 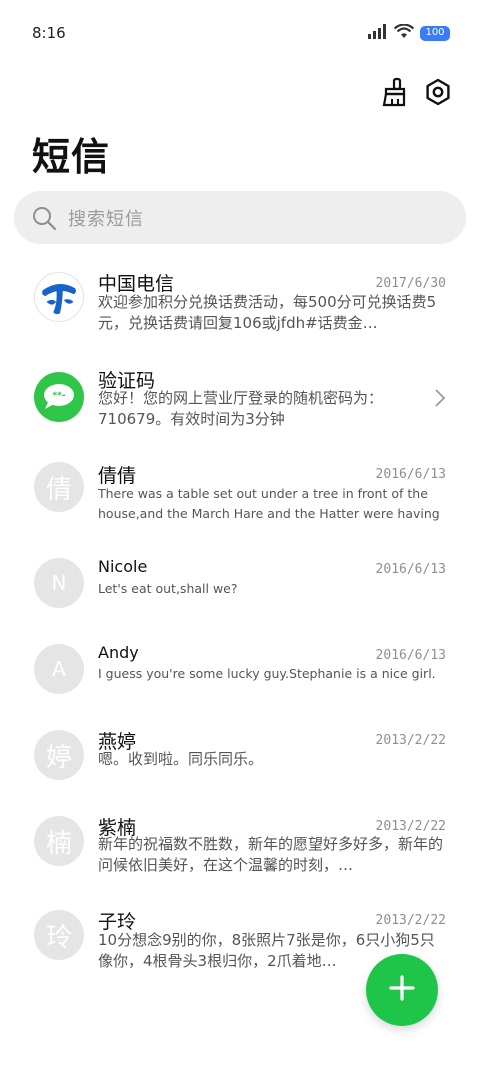 I want to click on message-preview: 您好！您的网上营业厅登录的随机密码为：710679。有效时间为3分钟, so click(x=241, y=408).